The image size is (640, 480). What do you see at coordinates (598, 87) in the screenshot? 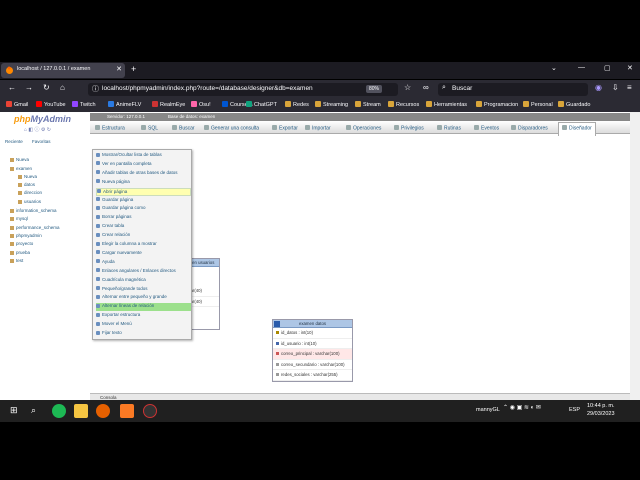
I see `pocket-icon: ◉` at bounding box center [598, 87].